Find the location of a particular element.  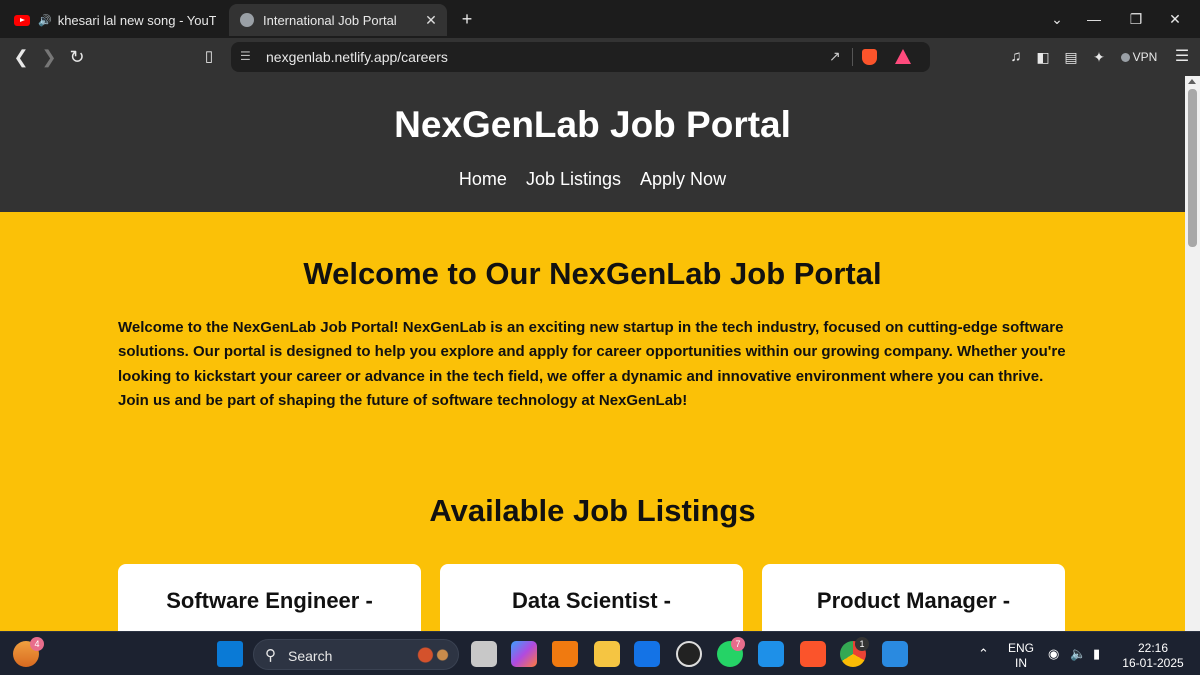

job-title: Product Manager - is located at coordinates (913, 600).